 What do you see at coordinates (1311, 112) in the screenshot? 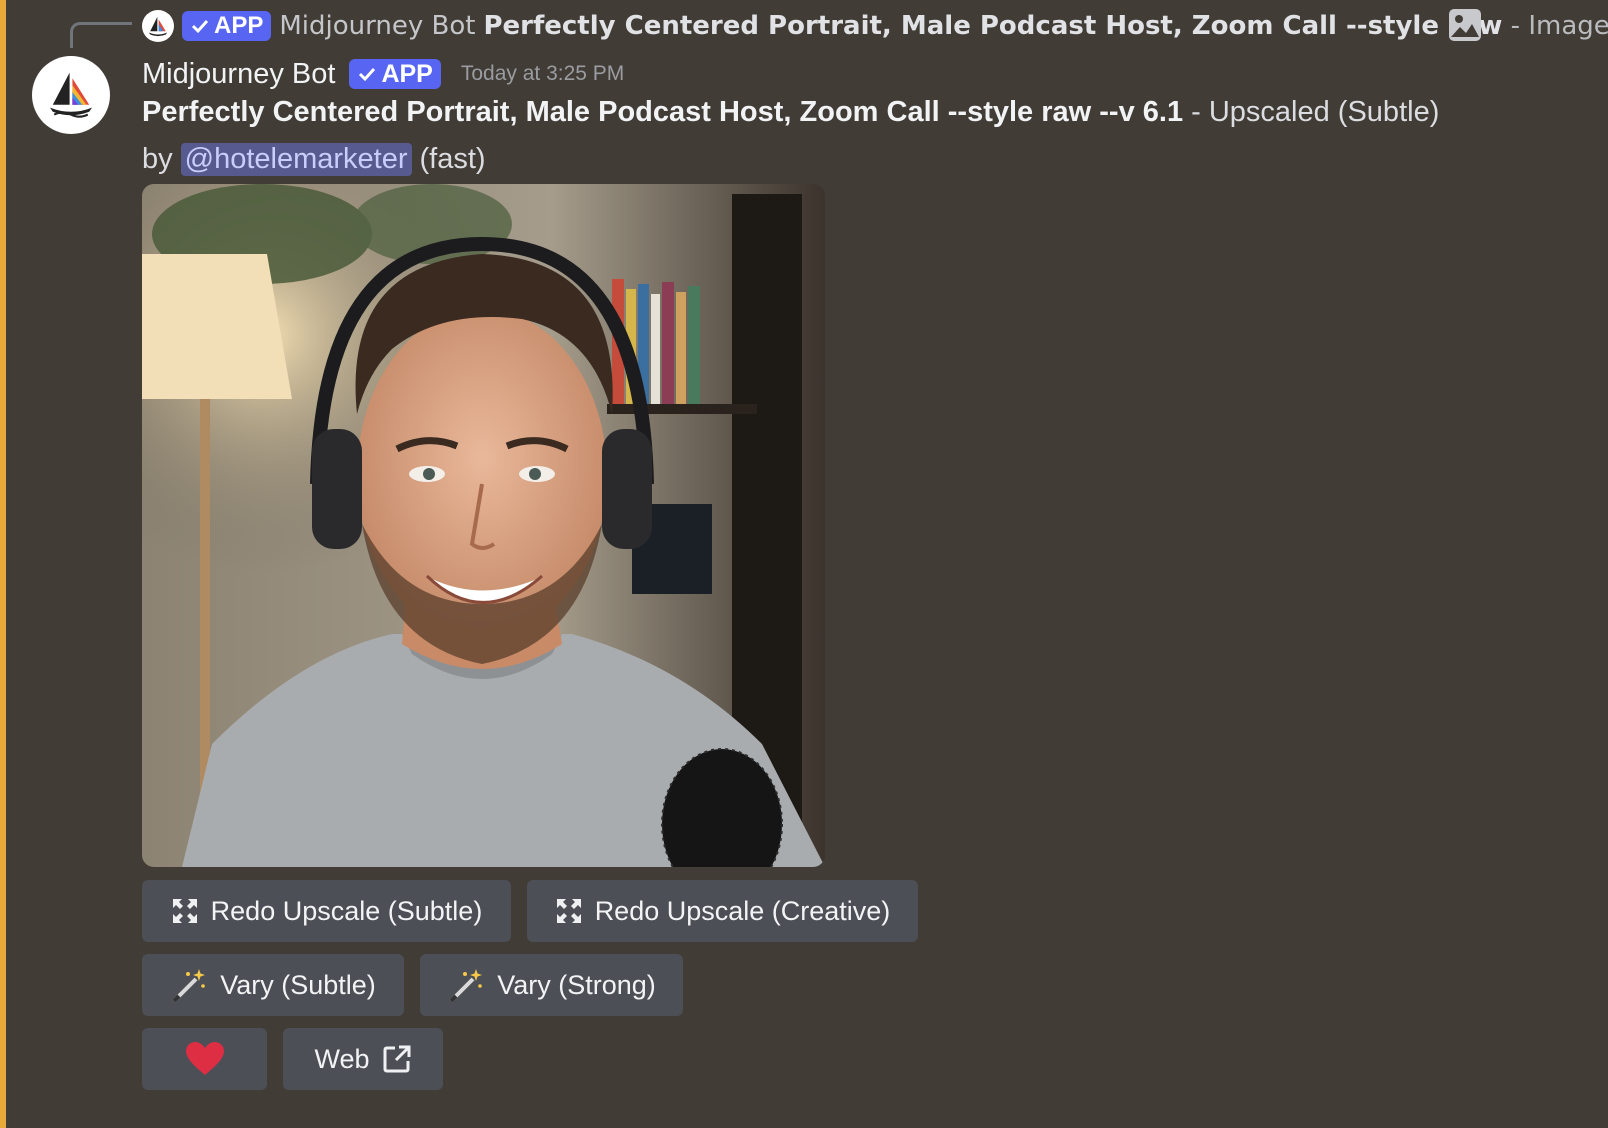
I see `upscale-status: - Upscaled (Subtle)` at bounding box center [1311, 112].